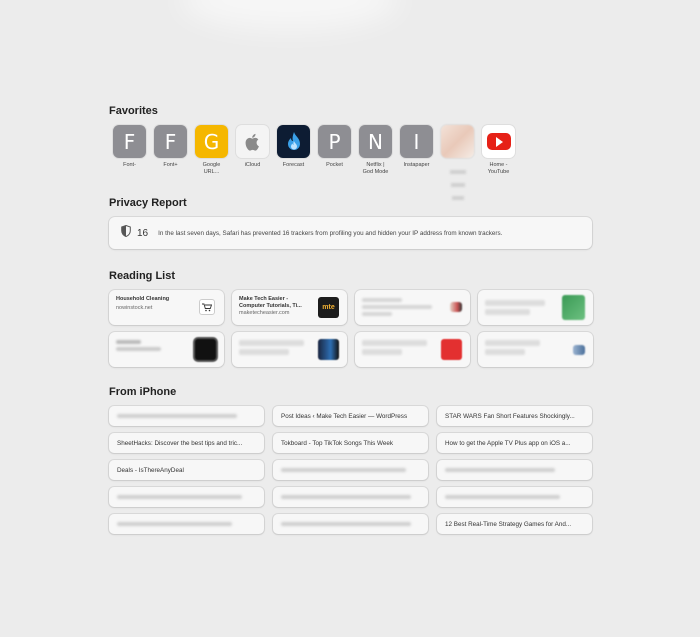  Describe the element at coordinates (148, 203) in the screenshot. I see `privacy-heading: Privacy Report` at that location.